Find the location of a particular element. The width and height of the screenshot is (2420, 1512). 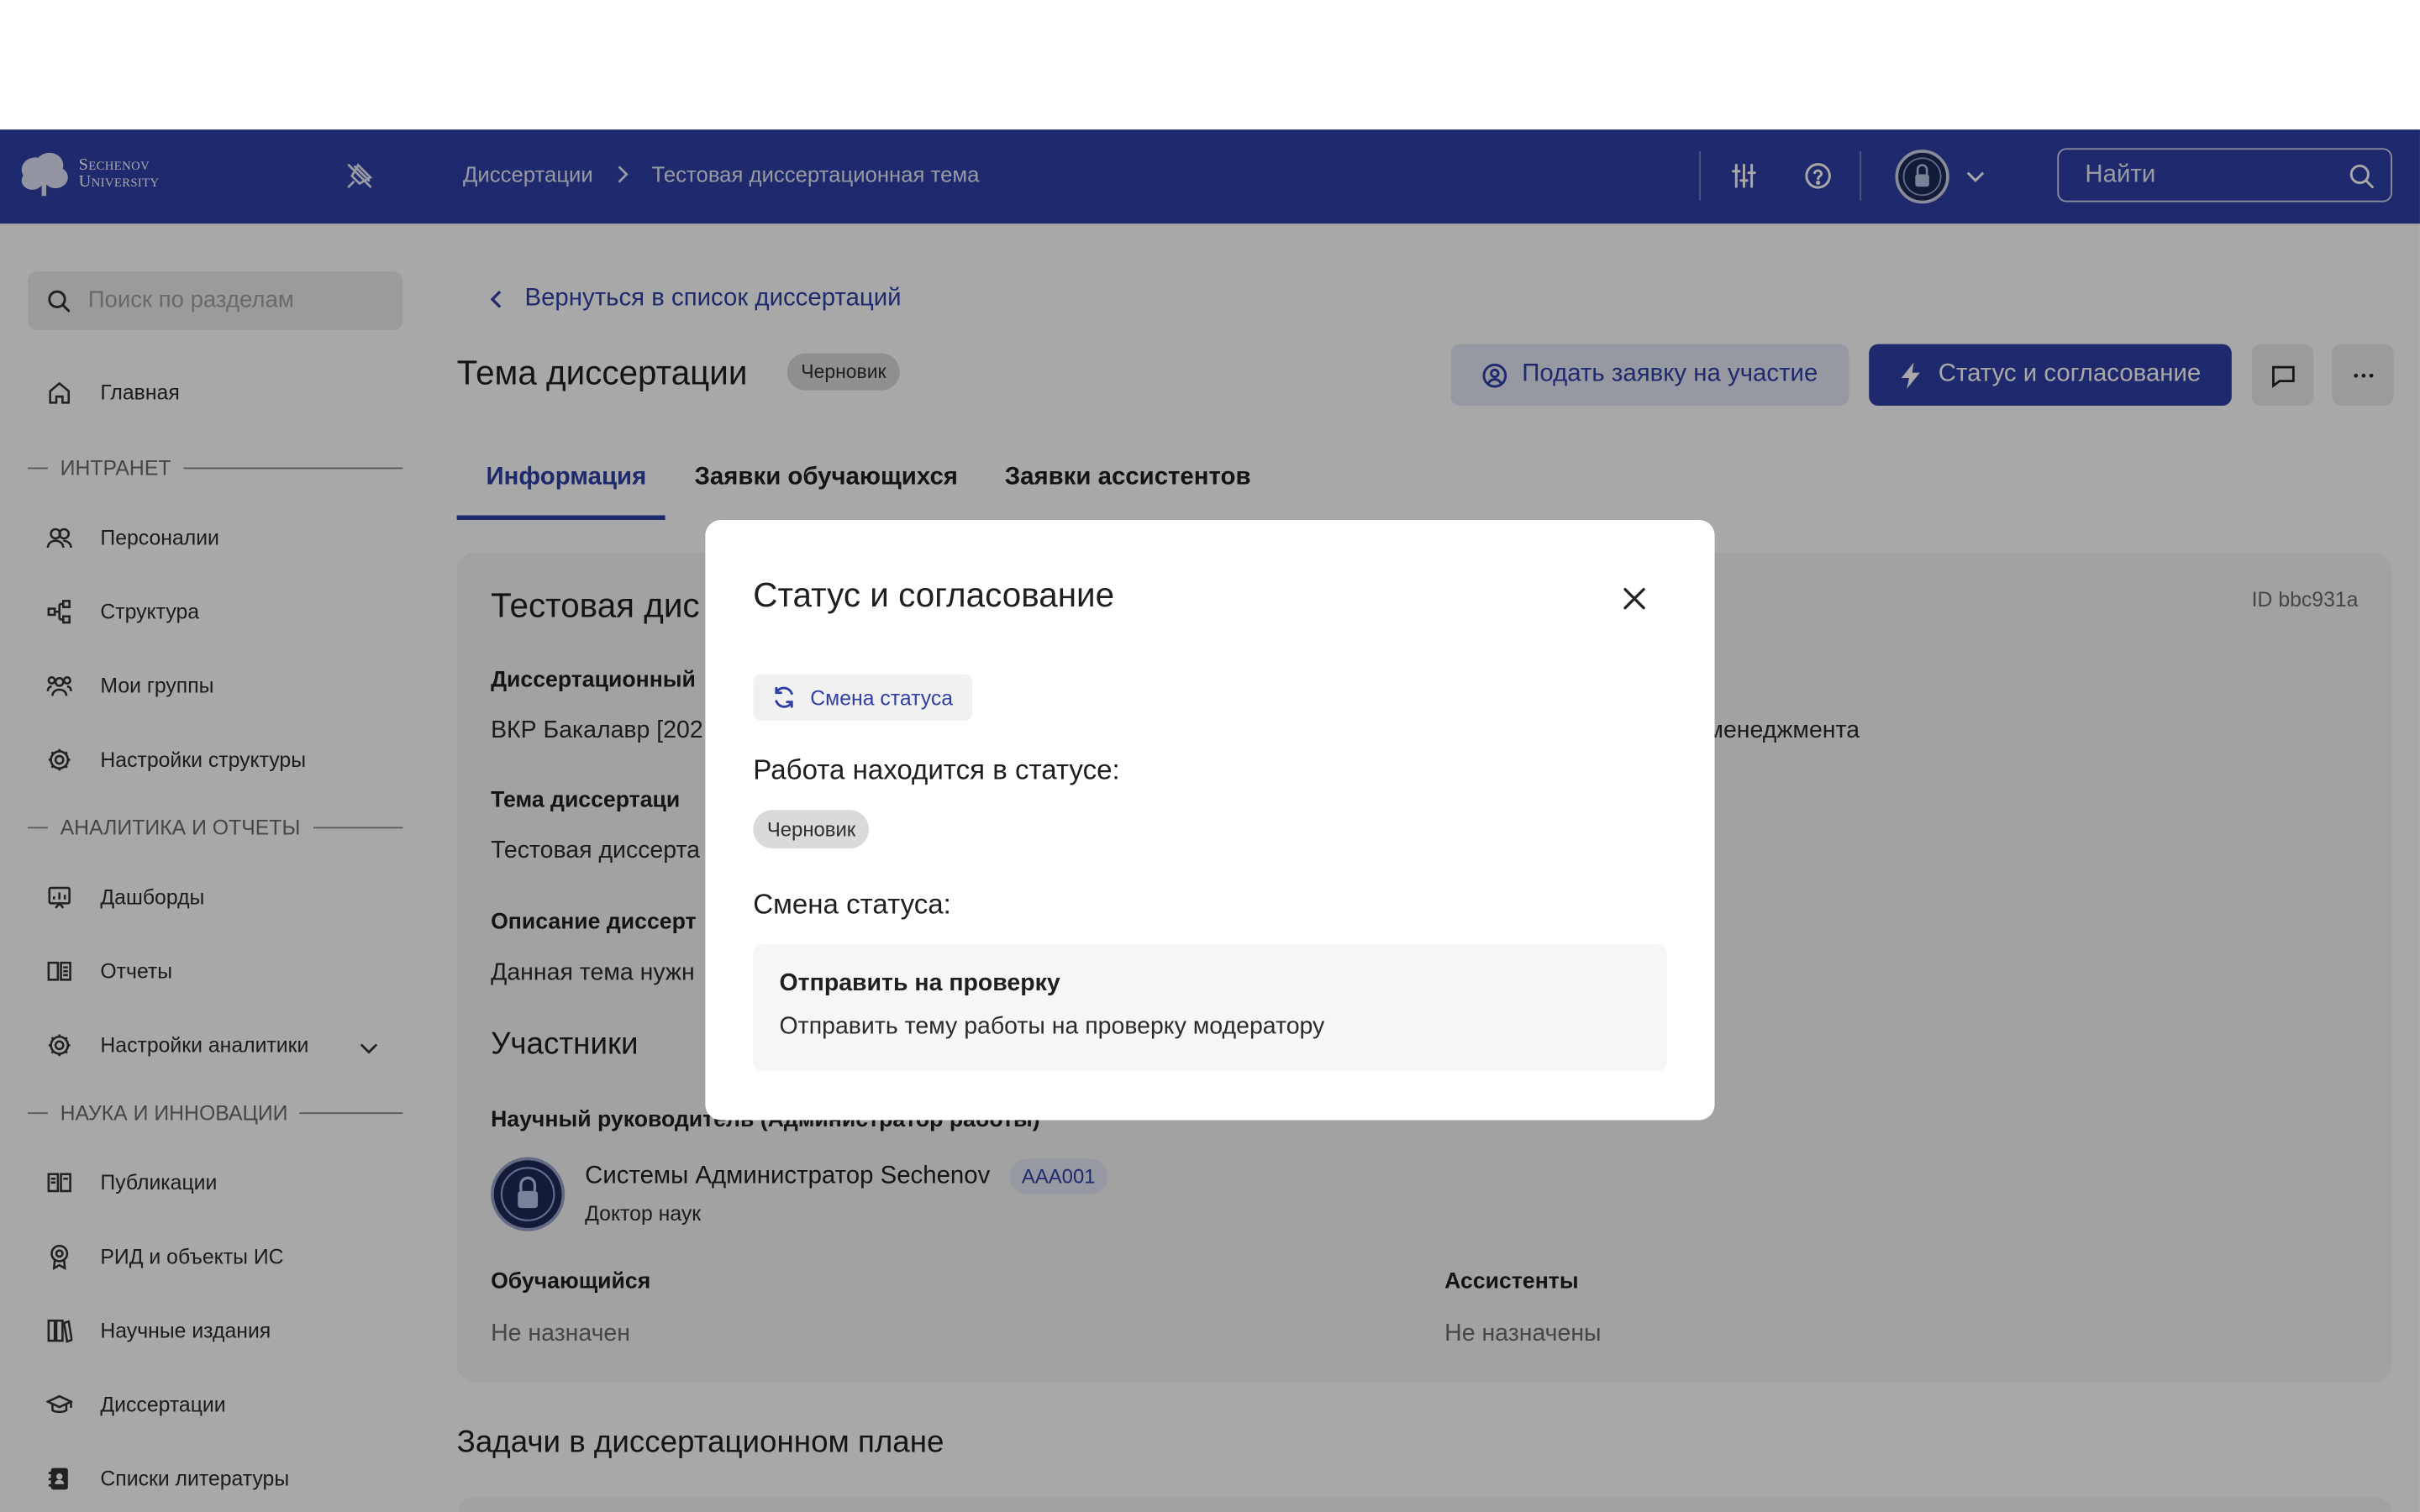

change-status-button-label: Смена статуса is located at coordinates (882, 697).